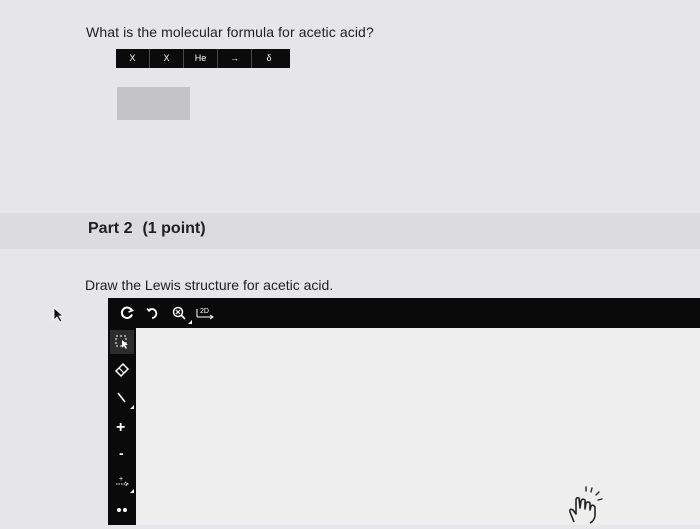  I want to click on undo-icon, so click(153, 313).